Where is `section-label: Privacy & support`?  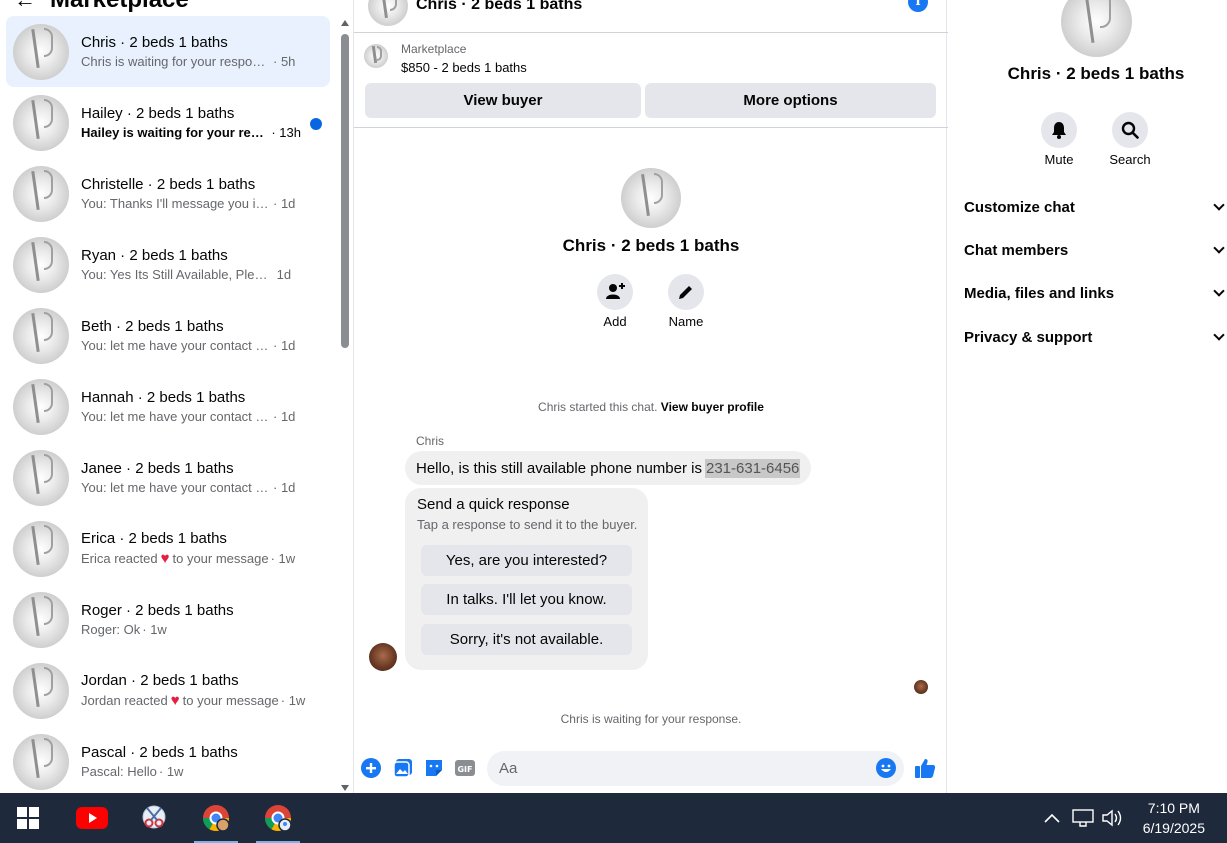
section-label: Privacy & support is located at coordinates (1028, 337).